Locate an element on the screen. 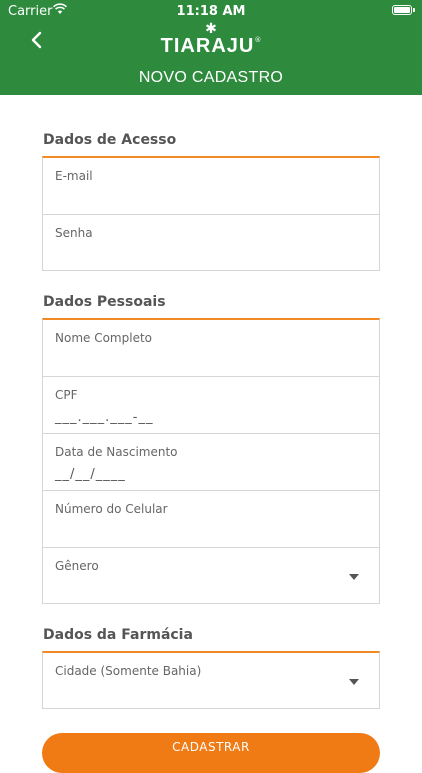 Image resolution: width=422 pixels, height=773 pixels. section-title-pharmacy: Dados da Farmácia is located at coordinates (118, 635).